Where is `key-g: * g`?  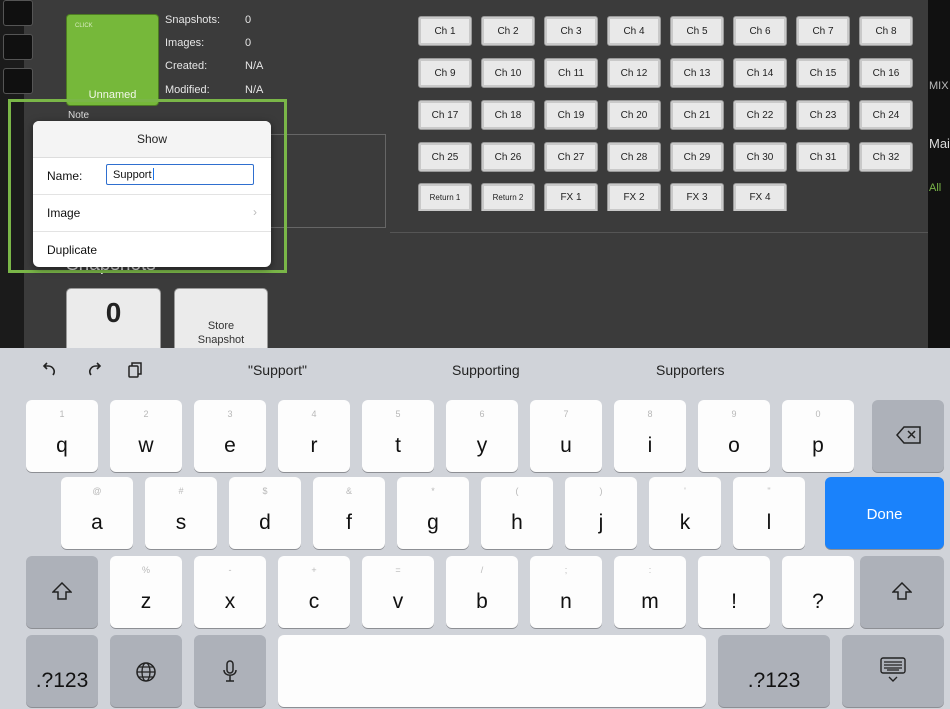
key-g: * g is located at coordinates (433, 513).